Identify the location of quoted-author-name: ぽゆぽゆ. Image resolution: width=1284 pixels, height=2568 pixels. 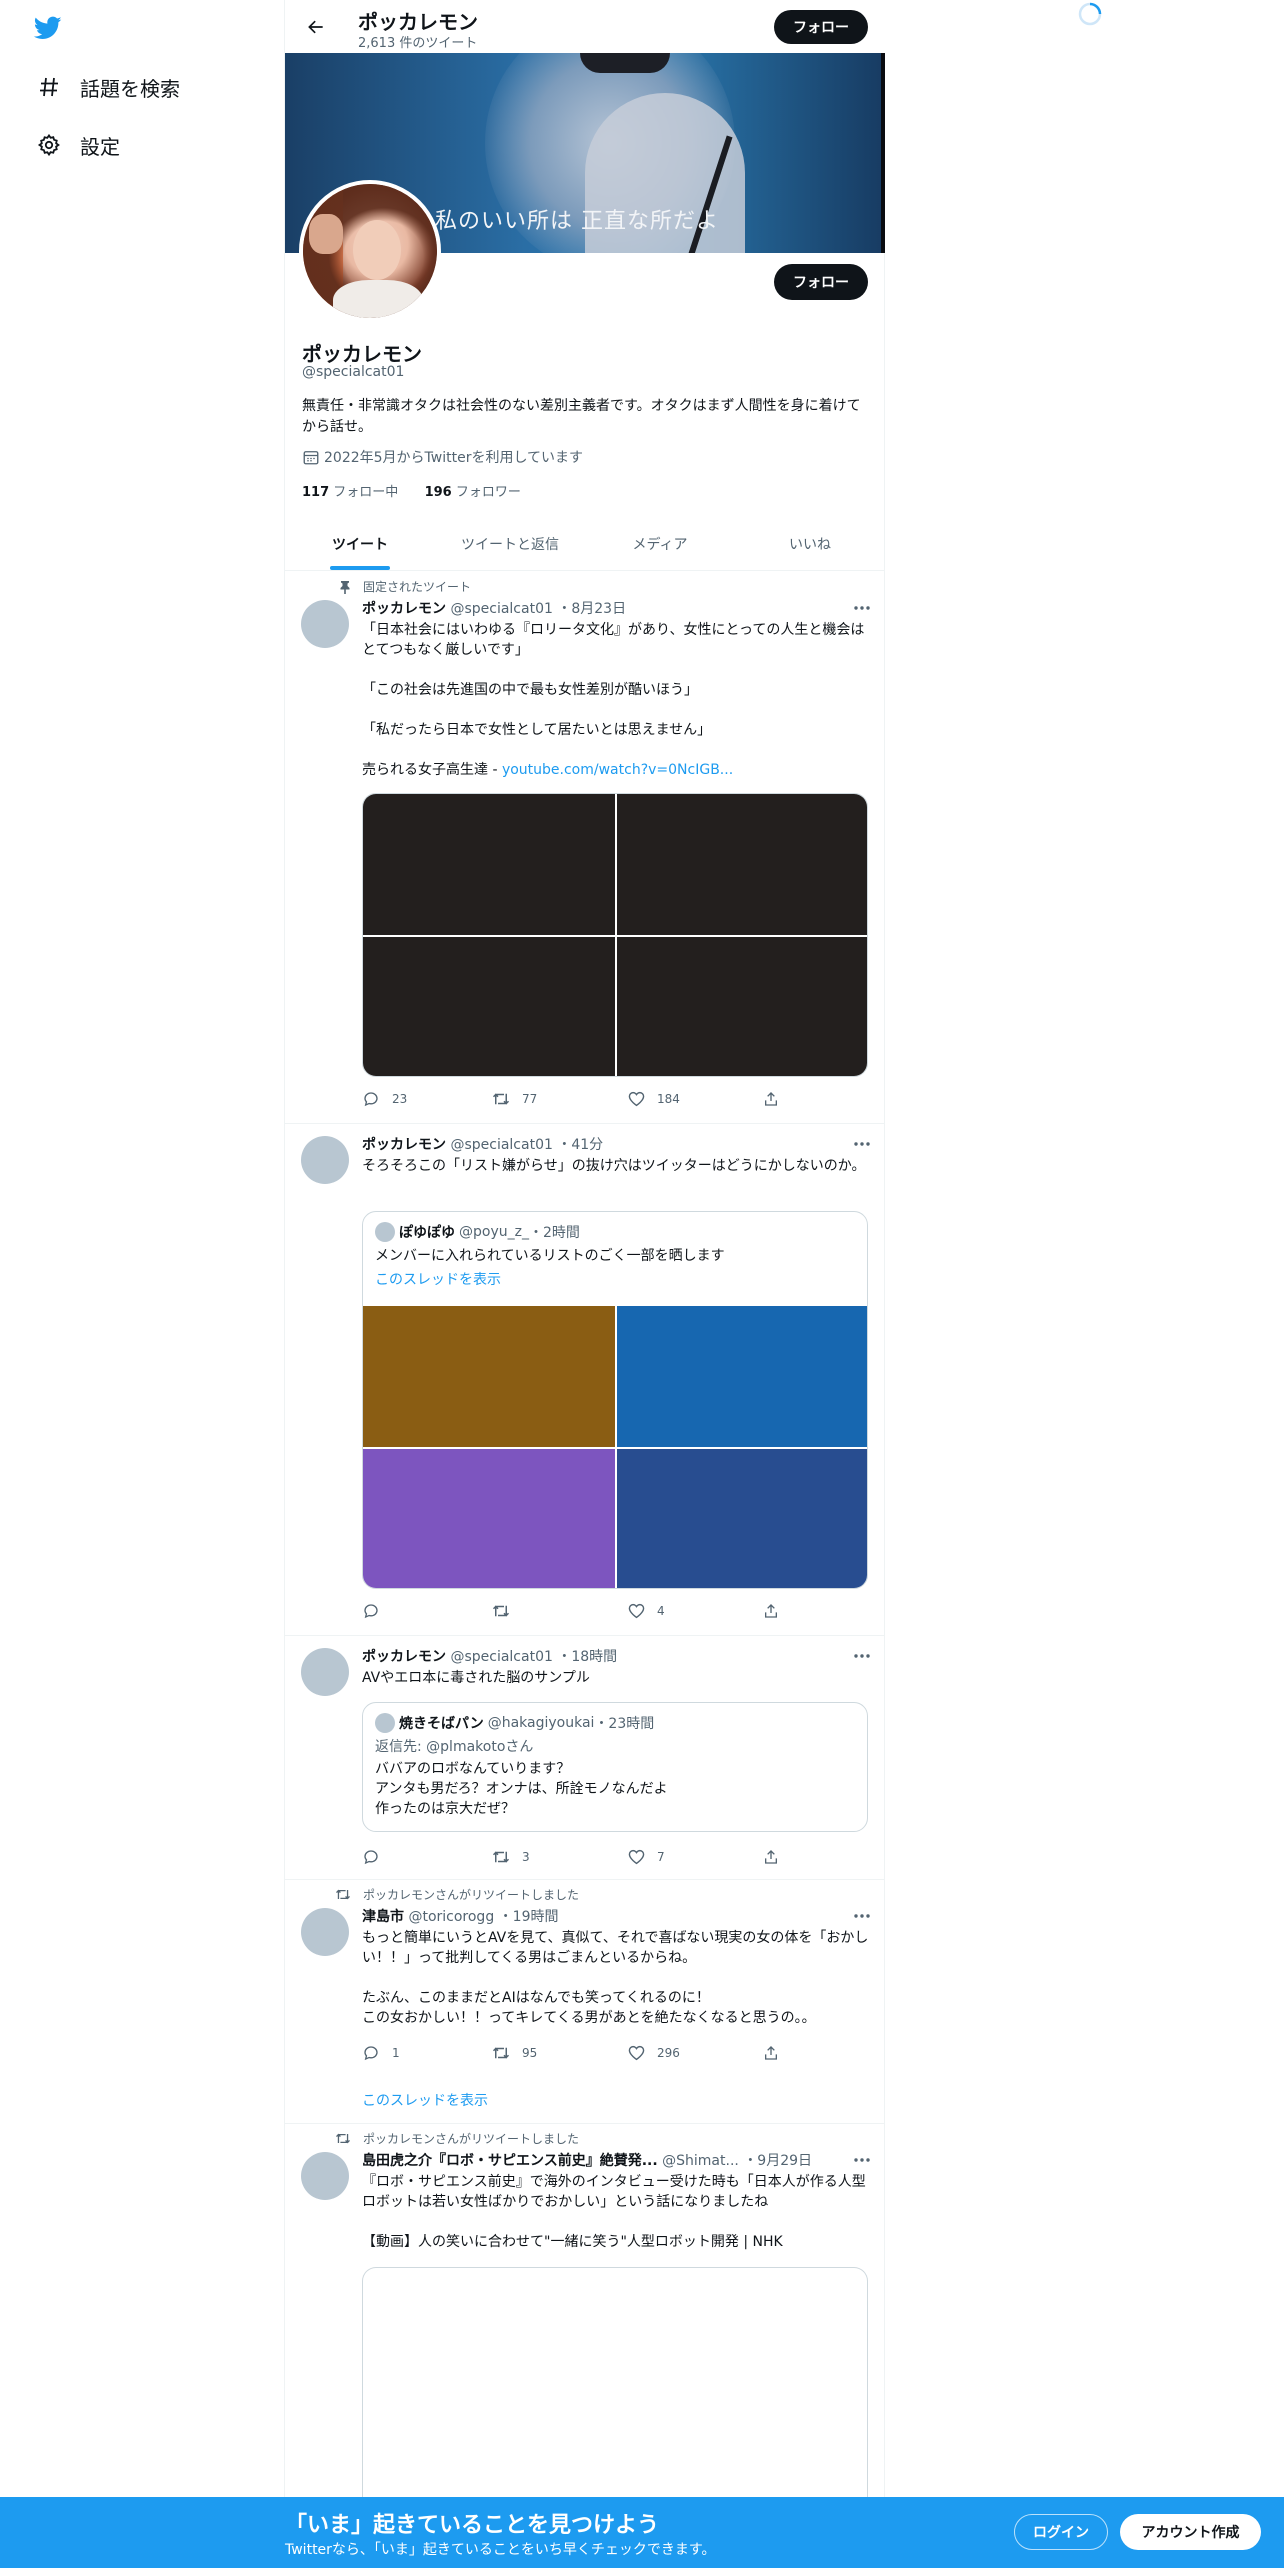
(427, 1233).